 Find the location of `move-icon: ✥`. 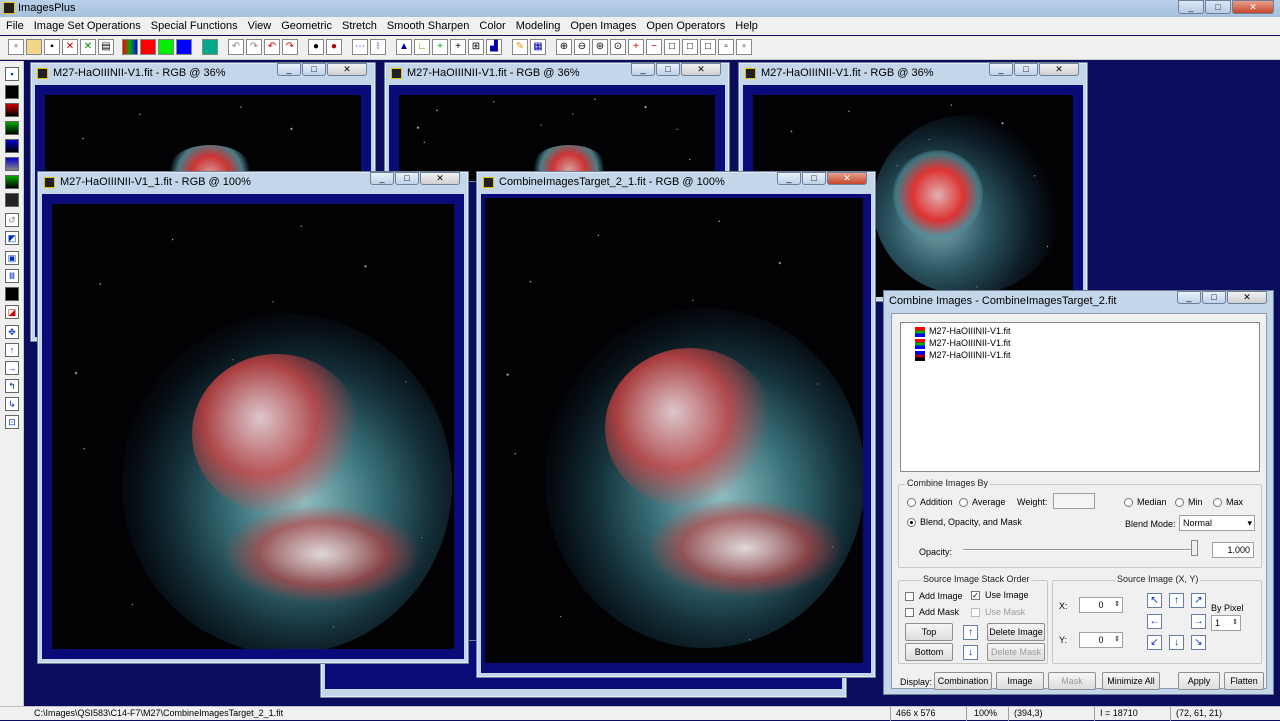

move-icon: ✥ is located at coordinates (12, 332).